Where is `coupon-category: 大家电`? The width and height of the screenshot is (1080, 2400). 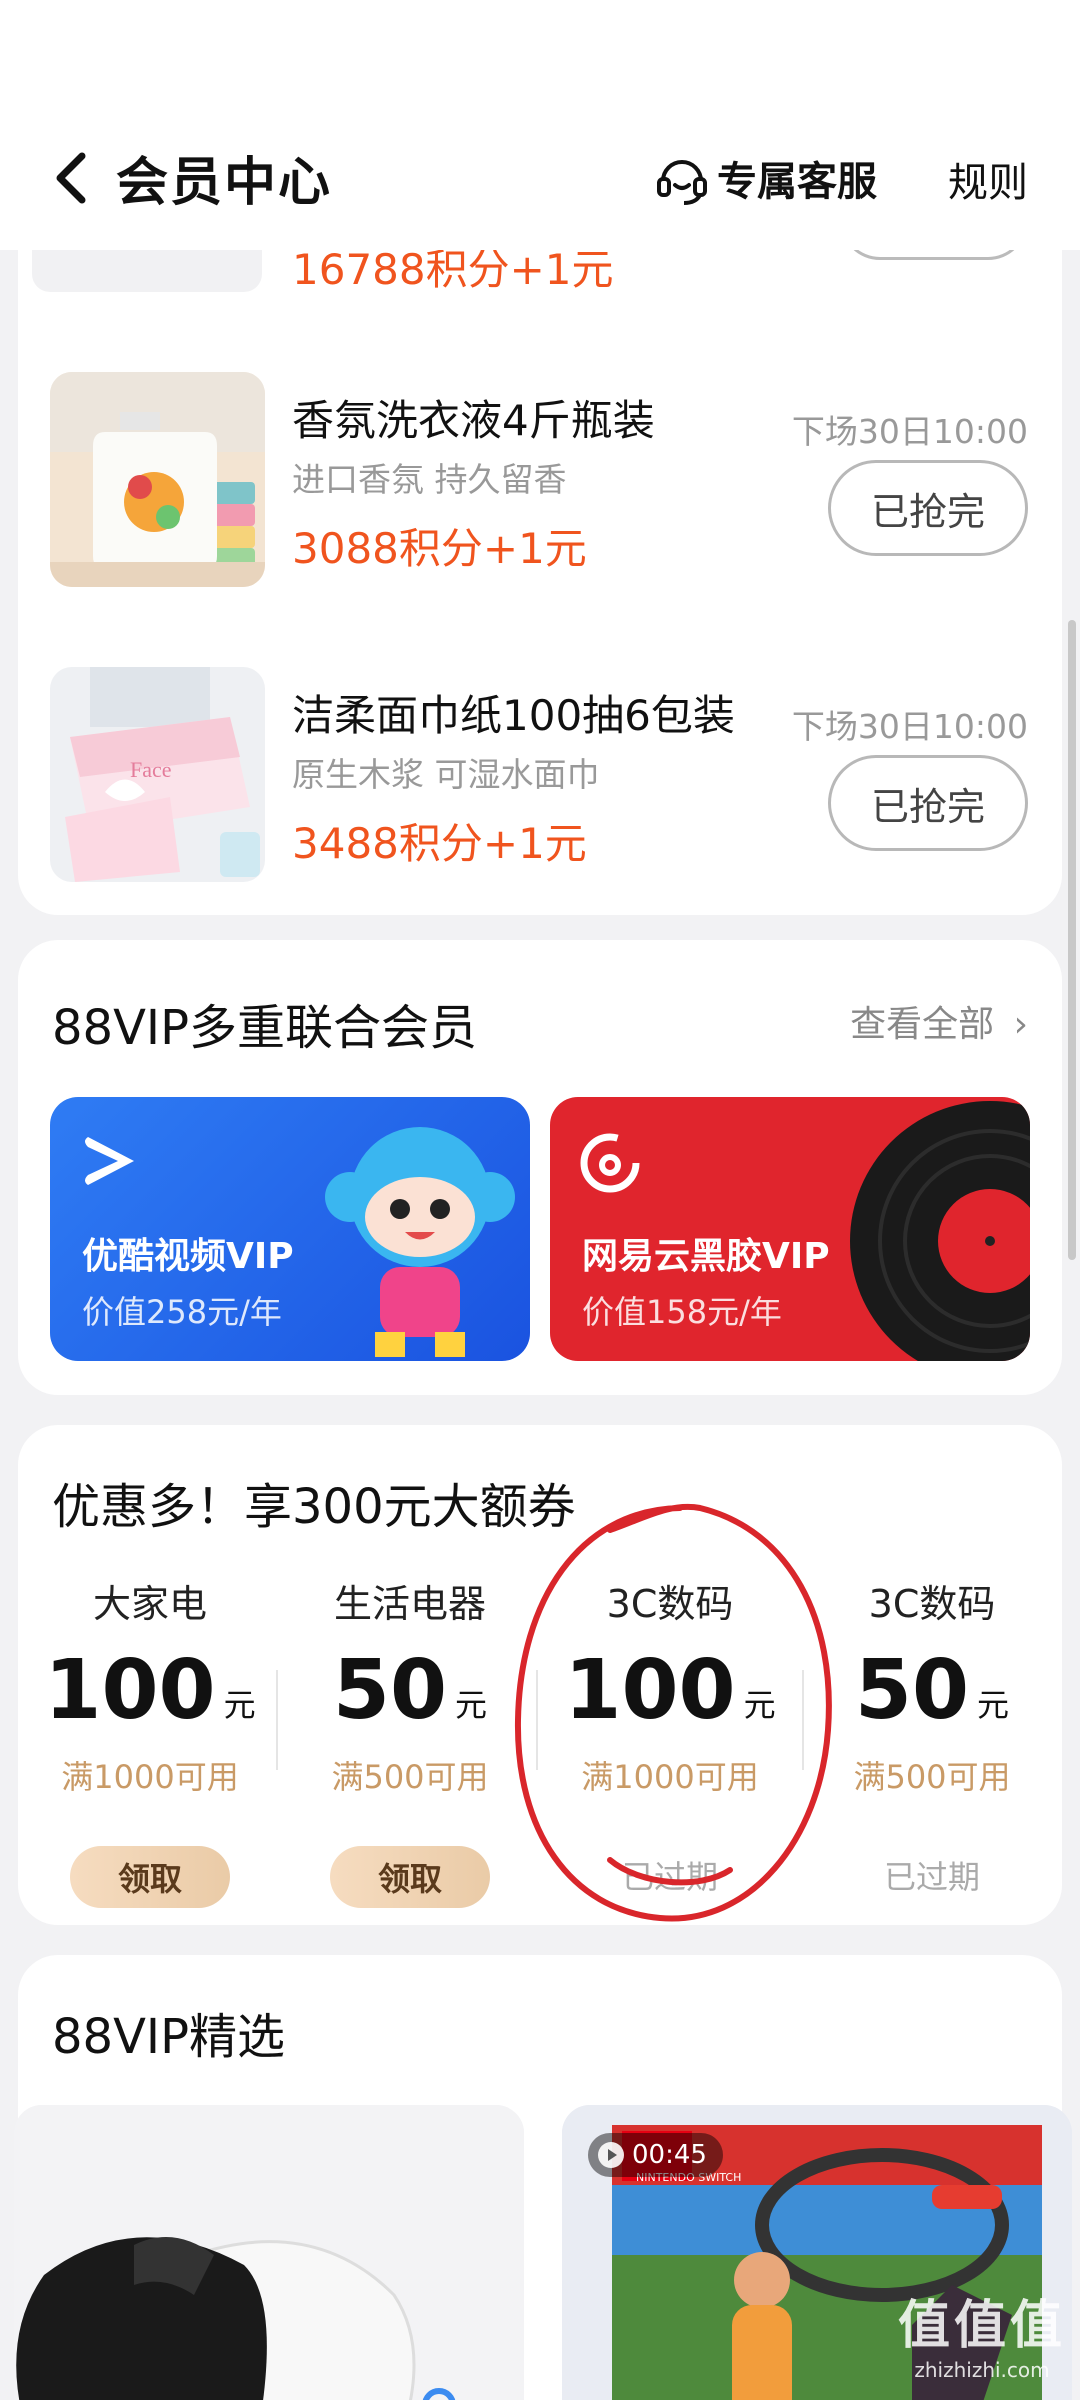 coupon-category: 大家电 is located at coordinates (149, 1604).